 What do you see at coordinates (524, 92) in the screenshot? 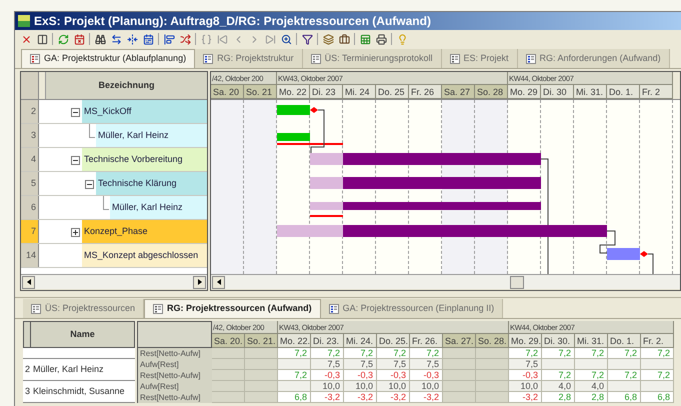
I see `day-header: Mo. 29` at bounding box center [524, 92].